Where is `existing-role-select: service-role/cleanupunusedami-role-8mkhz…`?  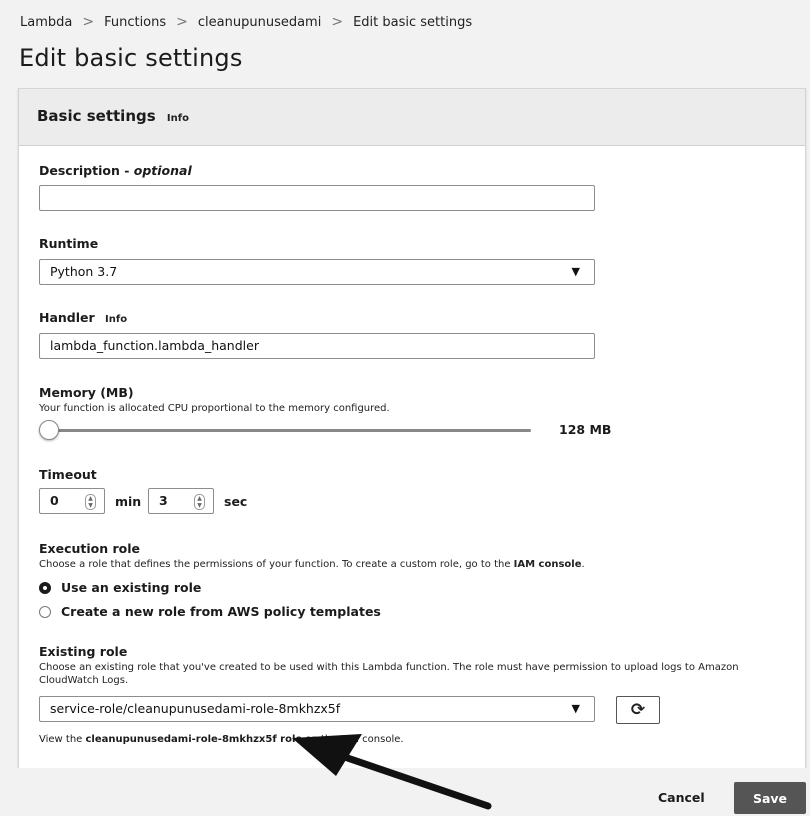 existing-role-select: service-role/cleanupunusedami-role-8mkhz… is located at coordinates (317, 709).